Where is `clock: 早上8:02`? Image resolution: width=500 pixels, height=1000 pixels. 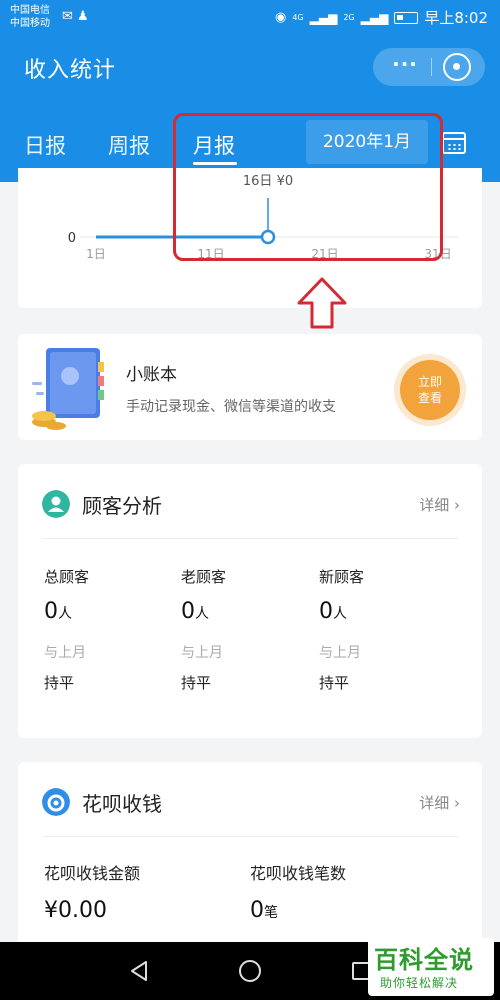 clock: 早上8:02 is located at coordinates (456, 18).